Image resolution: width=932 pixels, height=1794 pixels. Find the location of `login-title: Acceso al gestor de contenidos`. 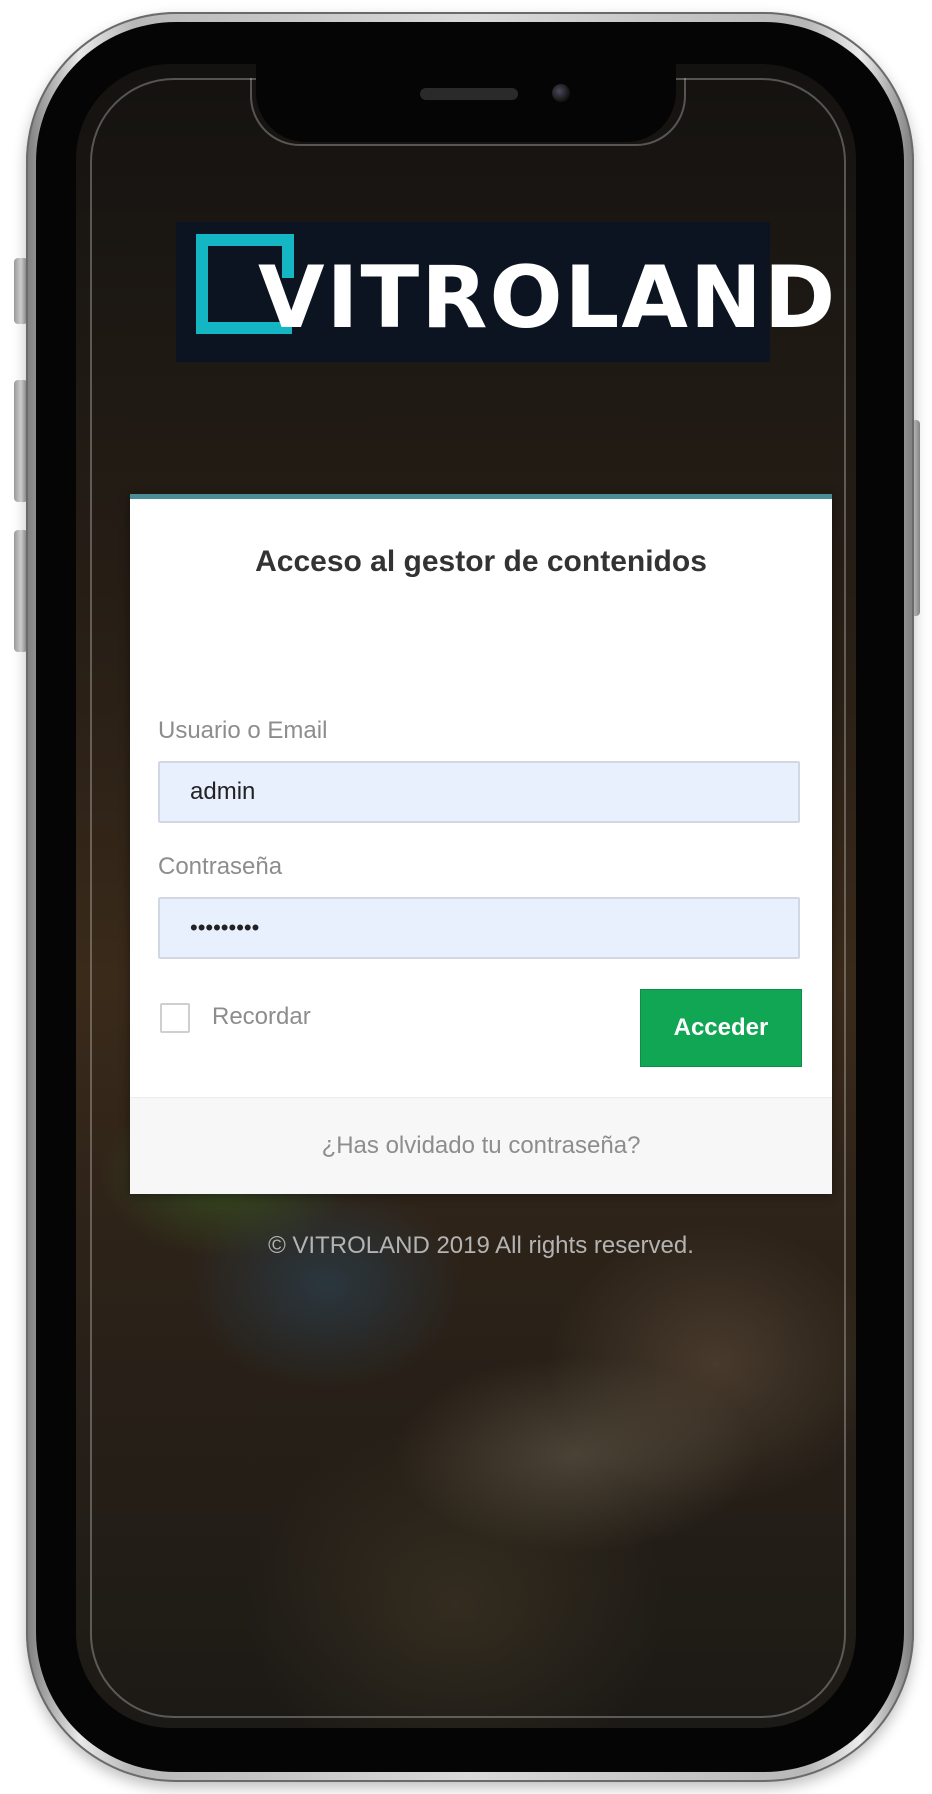

login-title: Acceso al gestor de contenidos is located at coordinates (481, 561).